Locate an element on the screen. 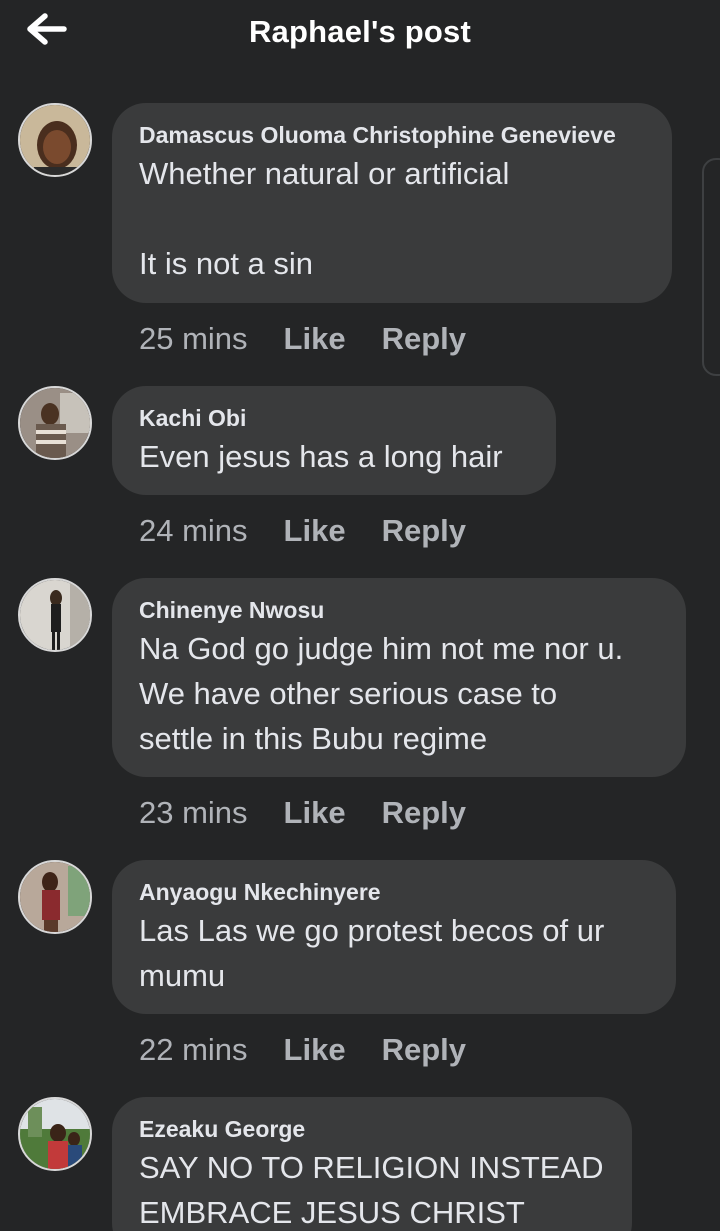 This screenshot has height=1231, width=720. page-title: Raphael's post is located at coordinates (360, 31).